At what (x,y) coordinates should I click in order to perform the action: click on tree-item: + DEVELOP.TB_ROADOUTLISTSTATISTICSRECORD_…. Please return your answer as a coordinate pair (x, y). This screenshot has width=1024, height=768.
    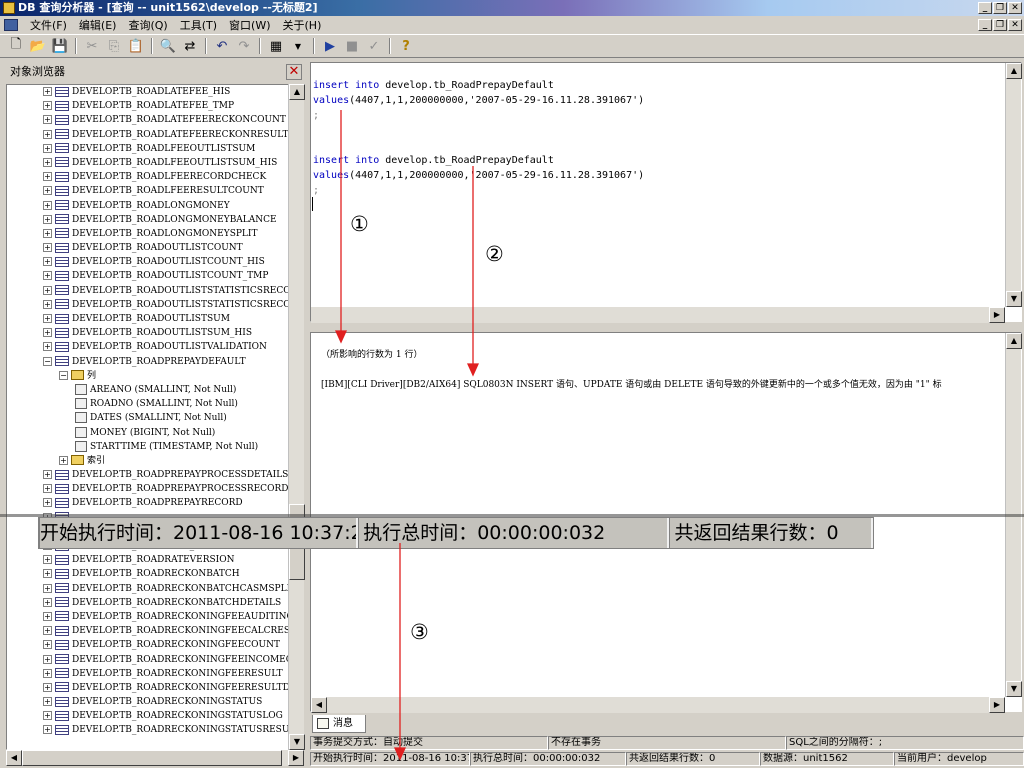
    Looking at the image, I should click on (148, 305).